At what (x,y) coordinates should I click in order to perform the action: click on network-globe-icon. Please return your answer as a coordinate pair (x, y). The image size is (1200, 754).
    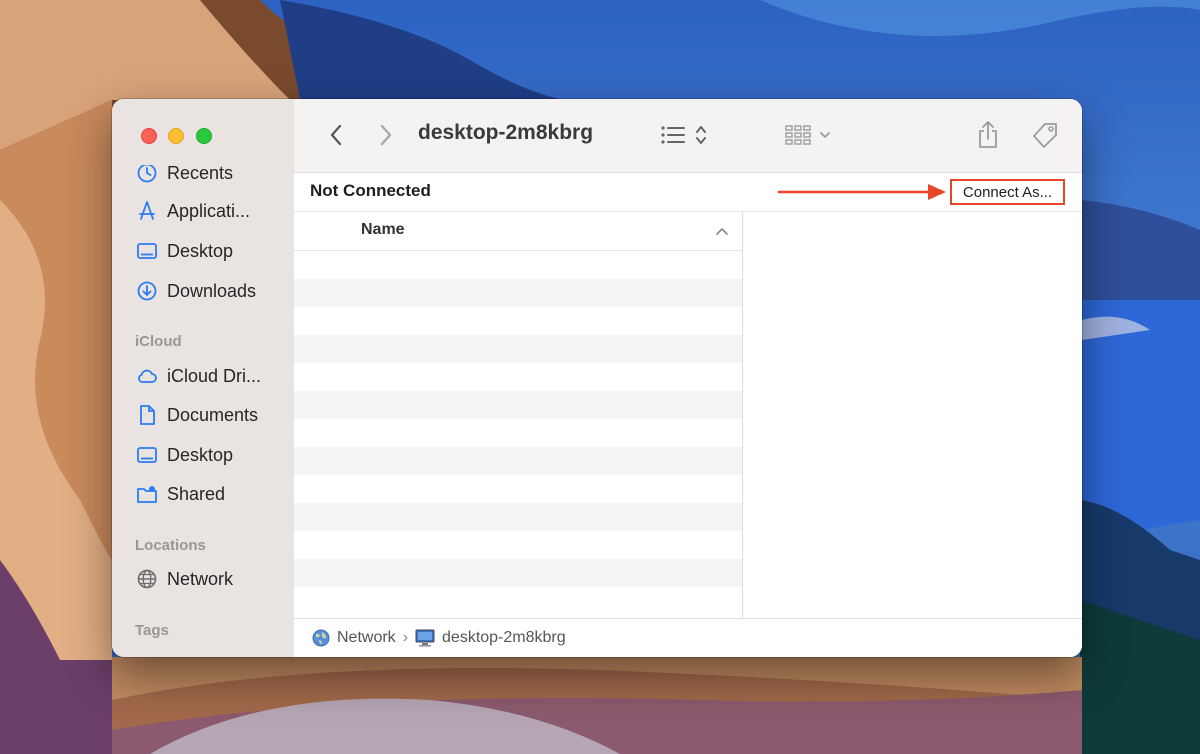
    Looking at the image, I should click on (321, 638).